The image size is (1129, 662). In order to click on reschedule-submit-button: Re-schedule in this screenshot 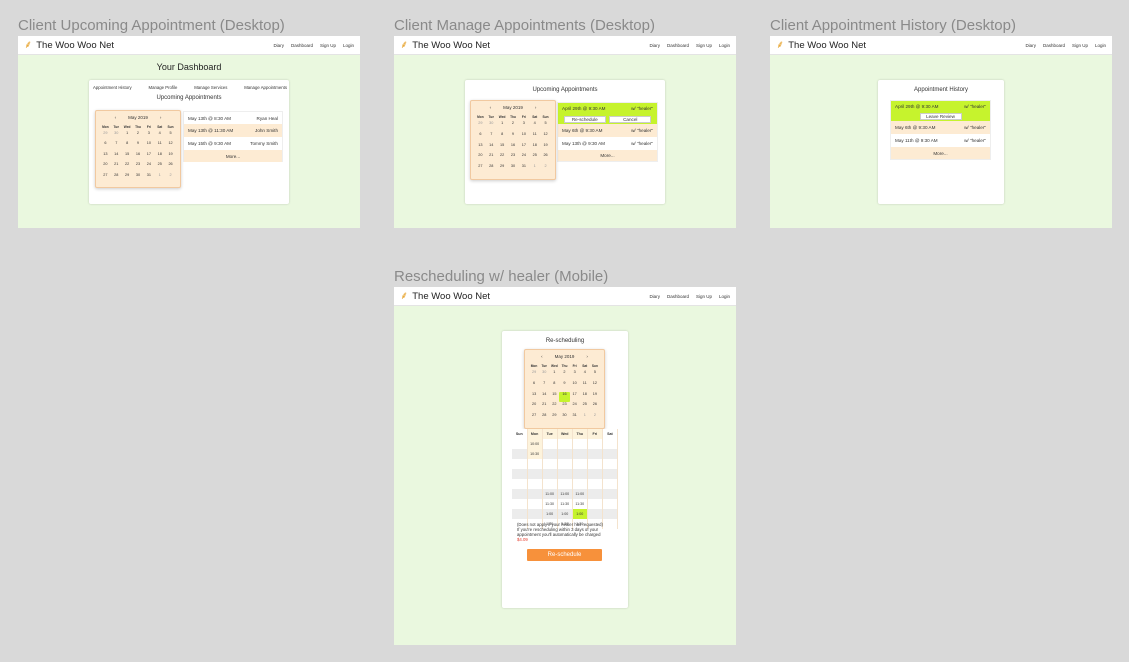, I will do `click(564, 555)`.